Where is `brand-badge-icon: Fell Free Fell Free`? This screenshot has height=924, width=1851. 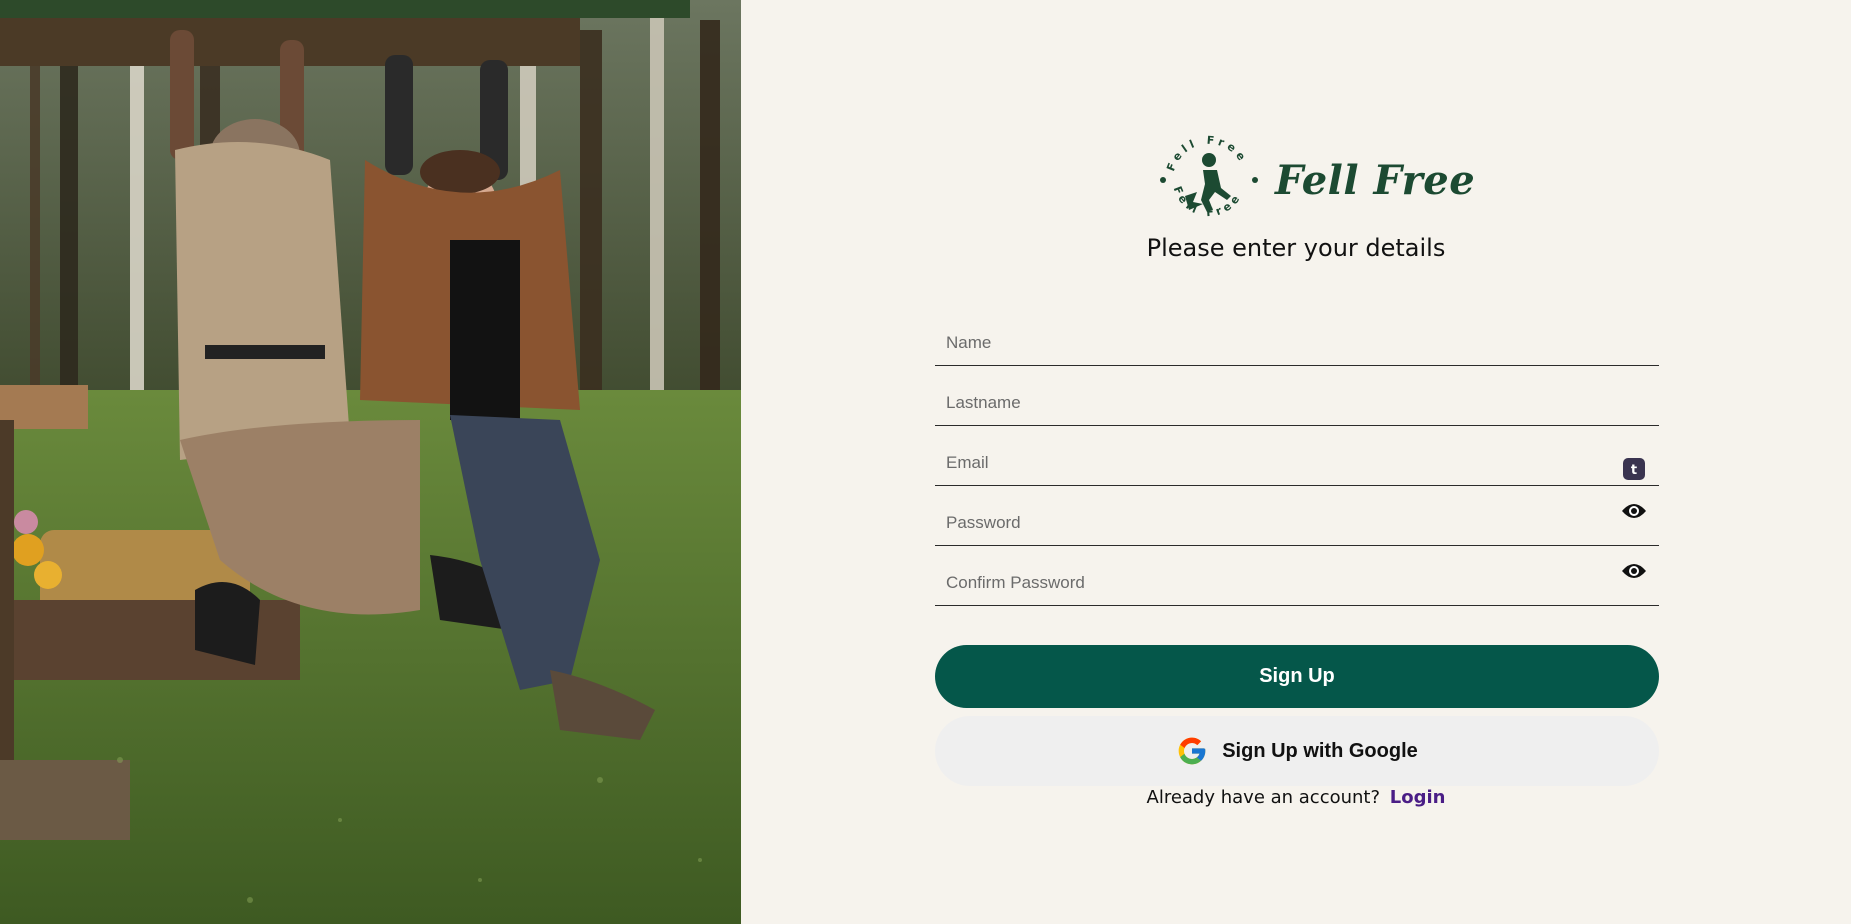 brand-badge-icon: Fell Free Fell Free is located at coordinates (1209, 176).